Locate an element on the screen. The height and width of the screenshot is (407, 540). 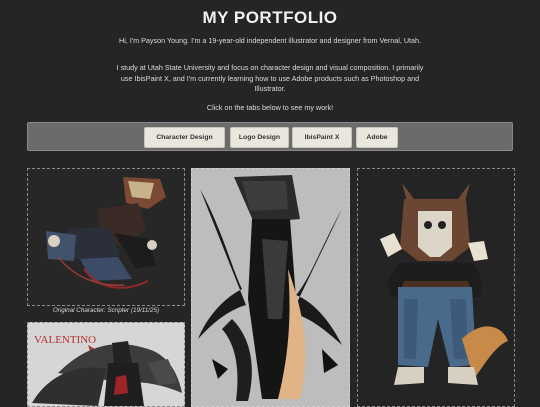
tab-logo-design: Logo Design is located at coordinates (259, 137).